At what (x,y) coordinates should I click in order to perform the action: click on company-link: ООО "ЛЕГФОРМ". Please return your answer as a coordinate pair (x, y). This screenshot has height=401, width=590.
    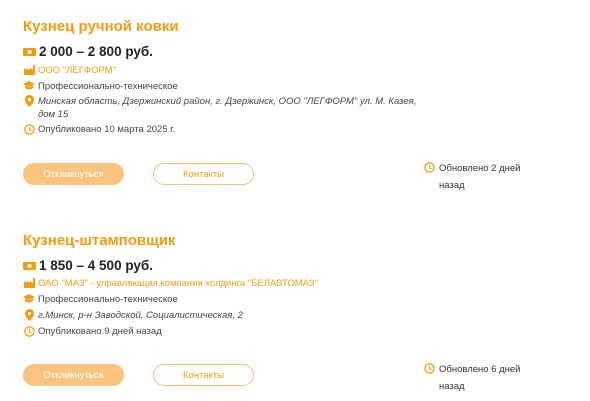
    Looking at the image, I should click on (77, 70).